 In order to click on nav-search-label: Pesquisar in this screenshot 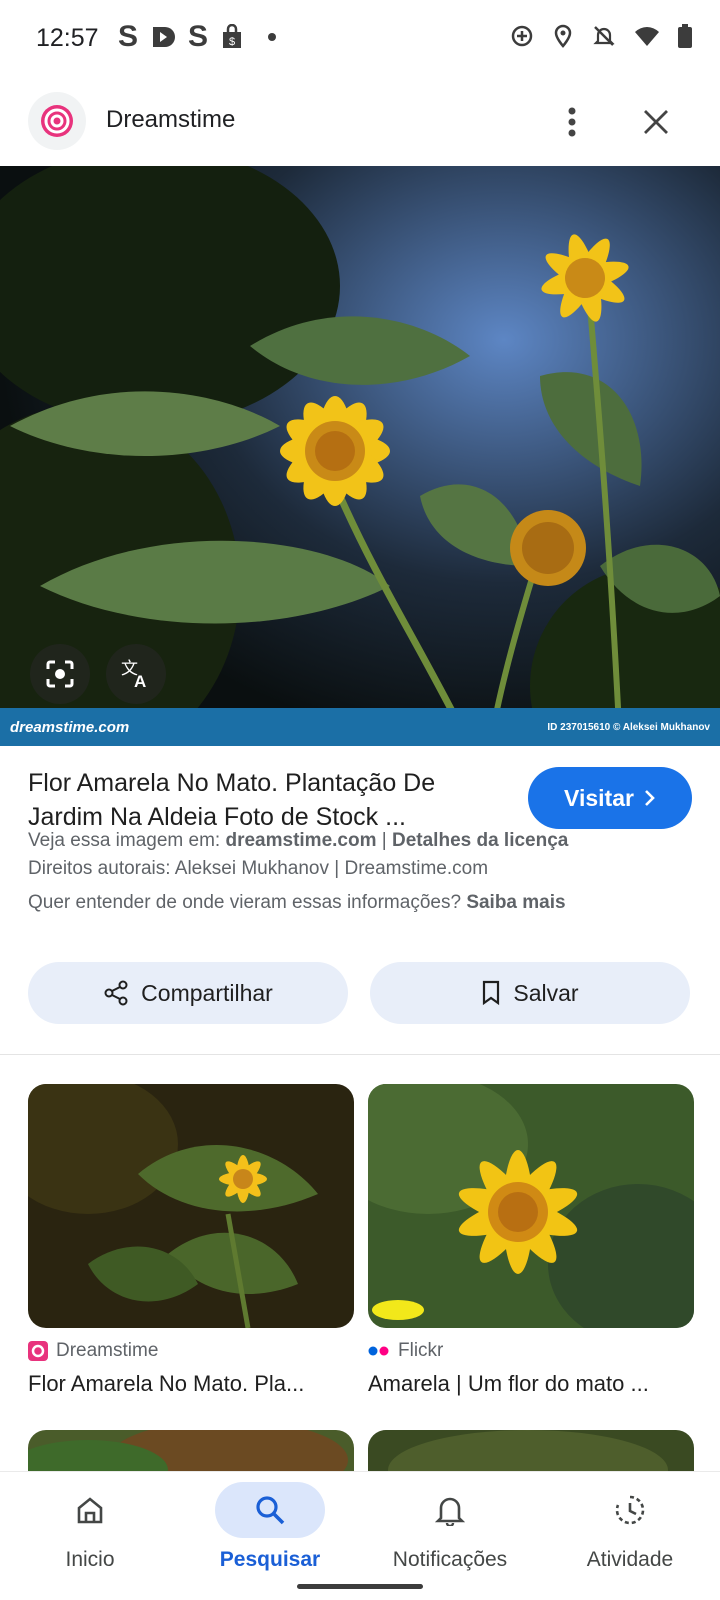, I will do `click(270, 1559)`.